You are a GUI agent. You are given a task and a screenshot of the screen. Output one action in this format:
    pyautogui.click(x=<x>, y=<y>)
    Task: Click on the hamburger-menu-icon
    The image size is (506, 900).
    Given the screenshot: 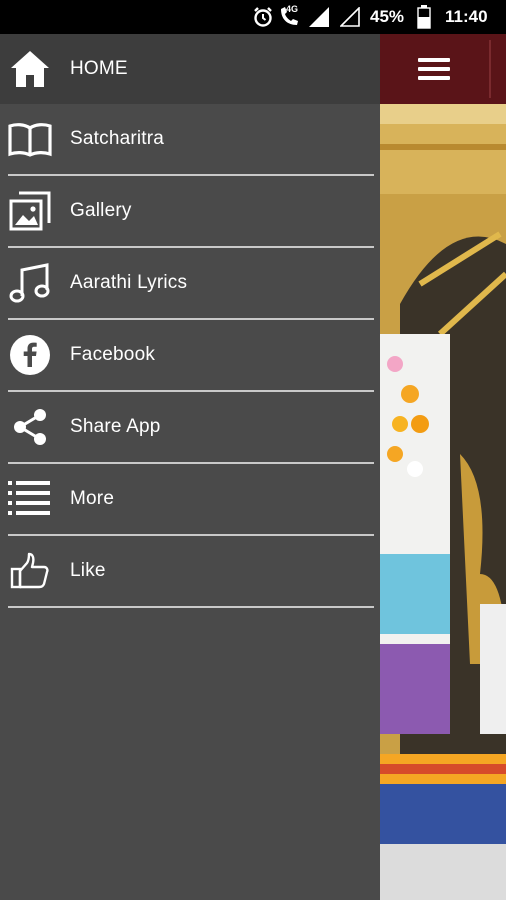 What is the action you would take?
    pyautogui.click(x=434, y=69)
    